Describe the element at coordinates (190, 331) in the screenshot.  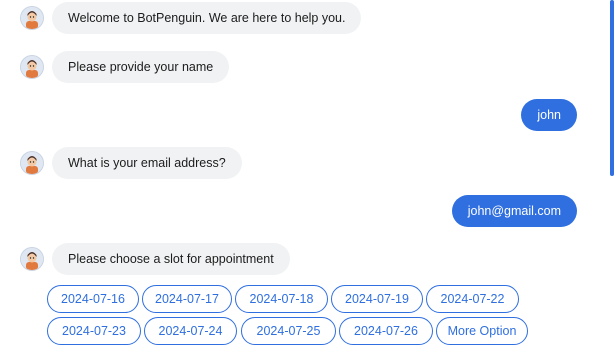
I see `slot-button: 2024-07-24` at that location.